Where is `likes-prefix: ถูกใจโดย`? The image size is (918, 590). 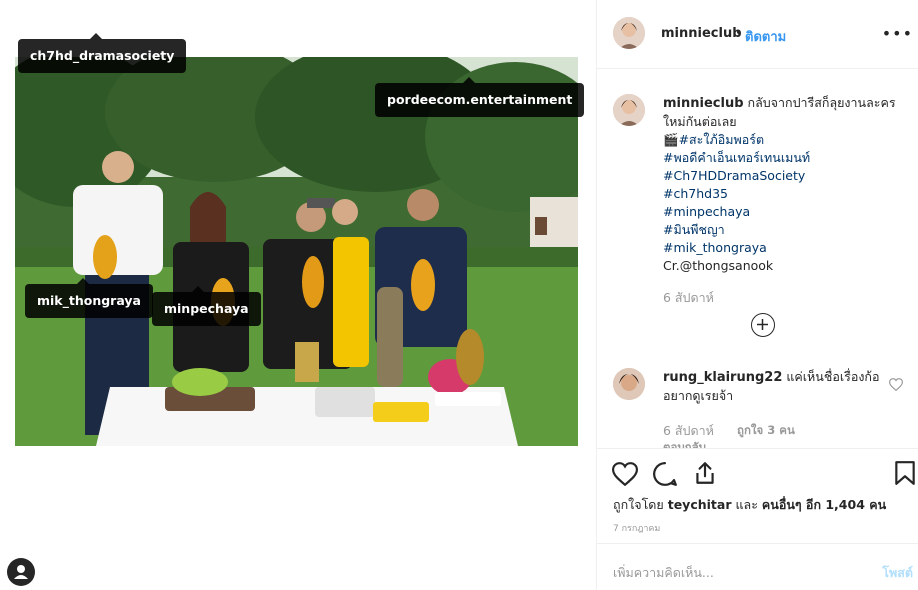
likes-prefix: ถูกใจโดย is located at coordinates (638, 504).